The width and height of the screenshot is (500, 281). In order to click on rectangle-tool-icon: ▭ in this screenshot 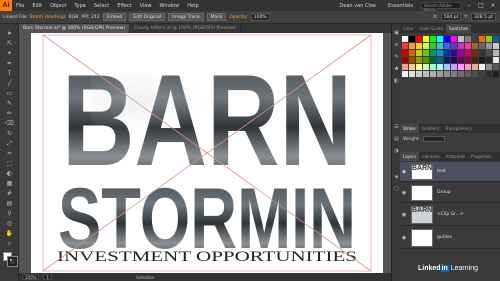, I will do `click(9, 94)`.